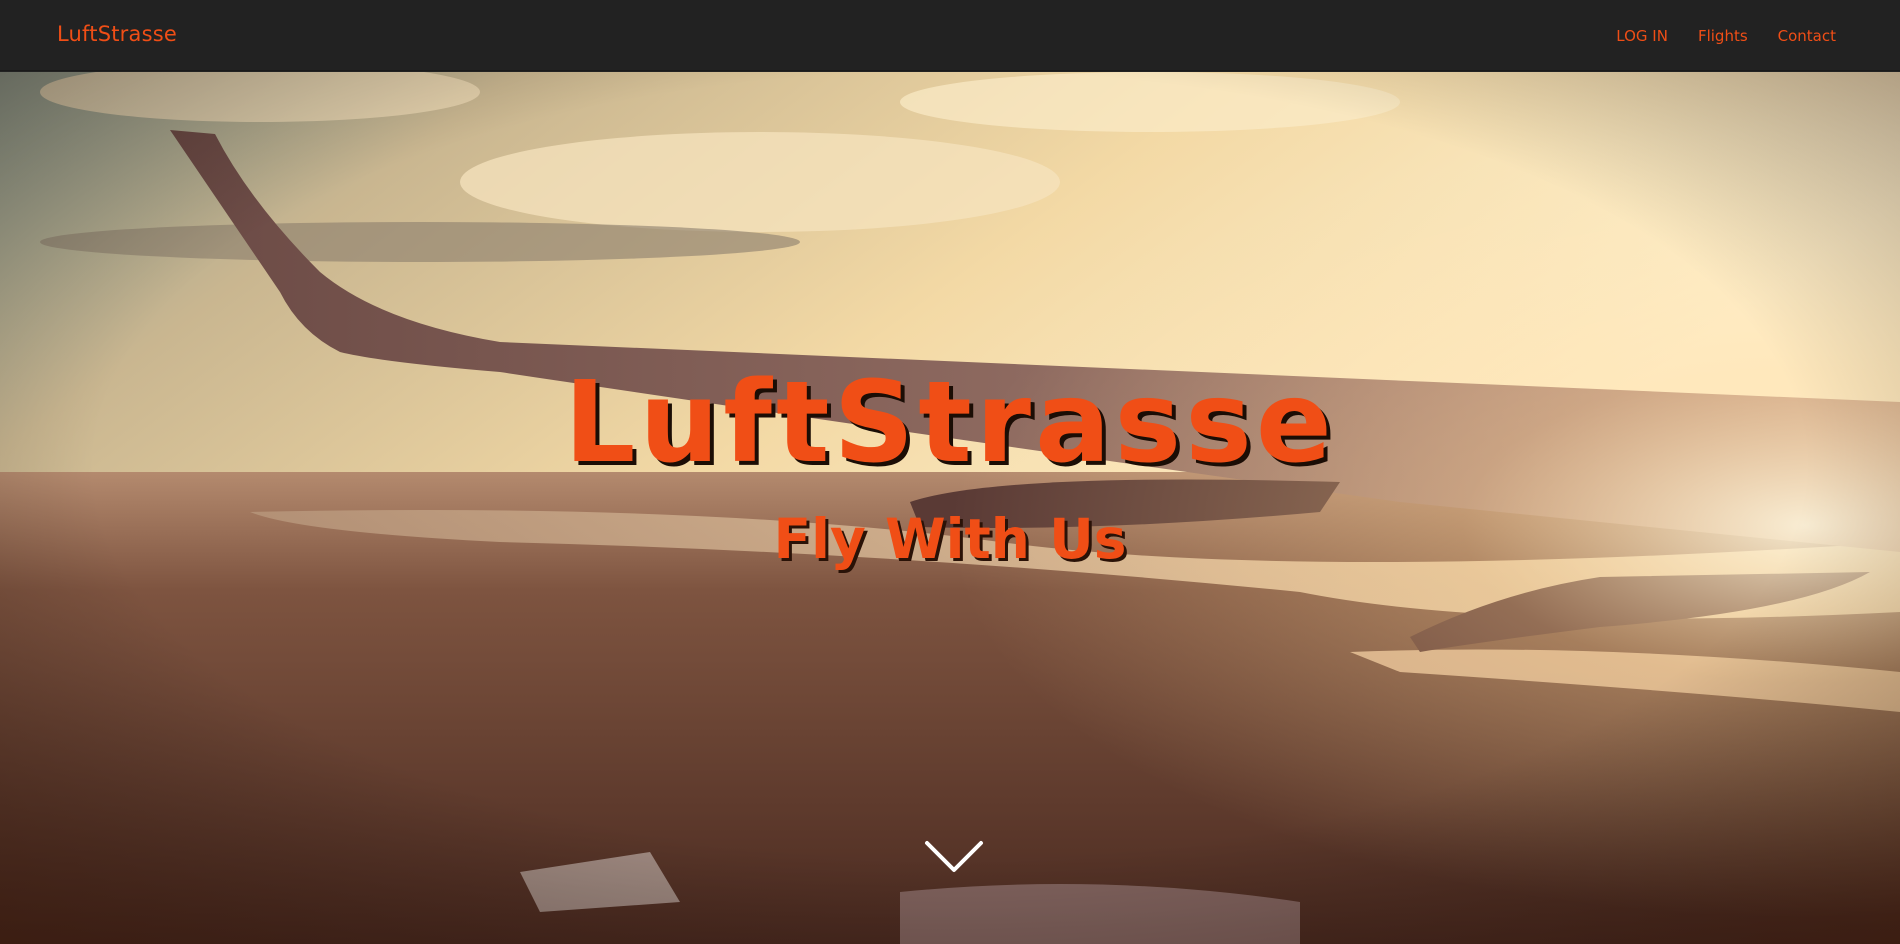  I want to click on hero-title: LuftStrasse, so click(950, 423).